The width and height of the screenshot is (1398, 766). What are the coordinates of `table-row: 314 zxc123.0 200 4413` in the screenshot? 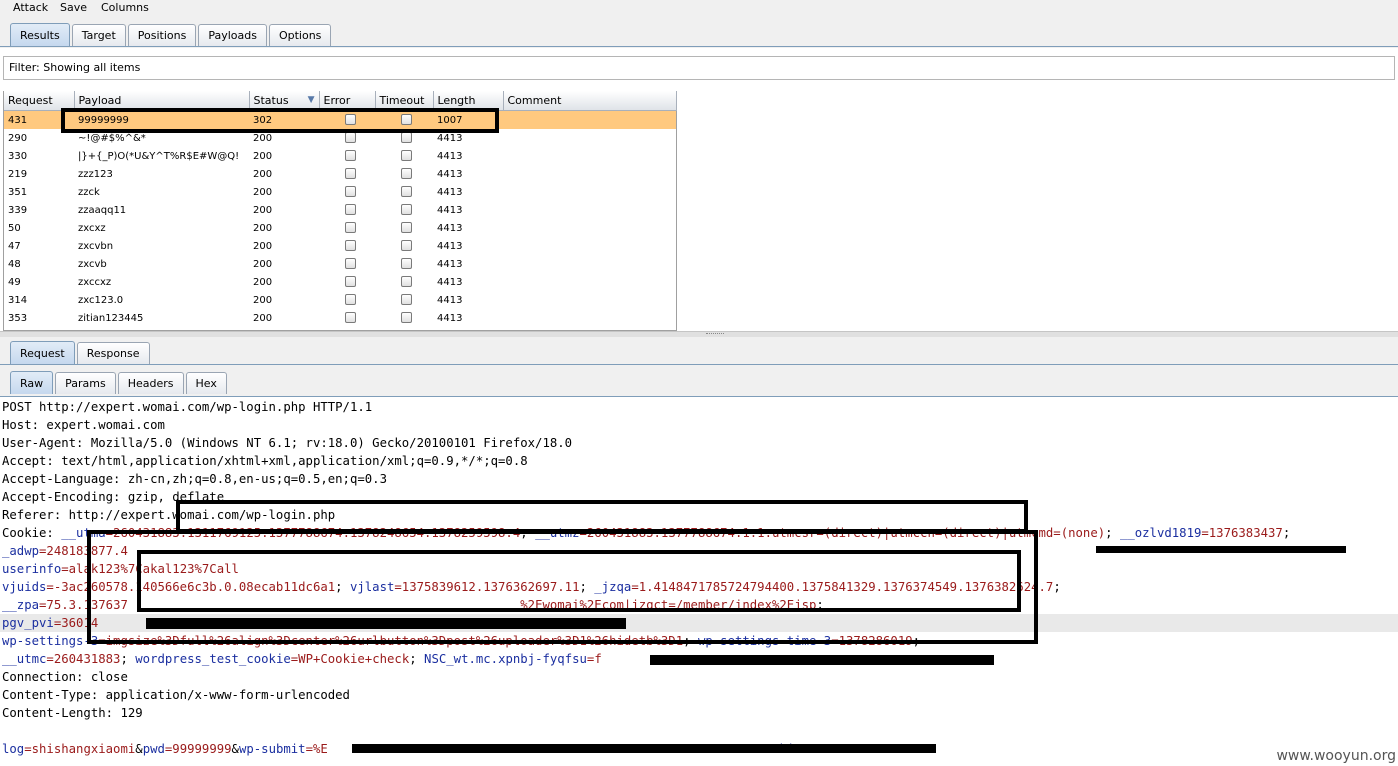 It's located at (340, 300).